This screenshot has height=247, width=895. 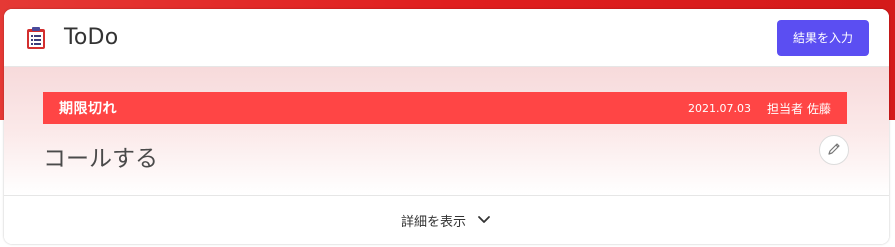 I want to click on due-date: 2021.07.03, so click(x=719, y=108).